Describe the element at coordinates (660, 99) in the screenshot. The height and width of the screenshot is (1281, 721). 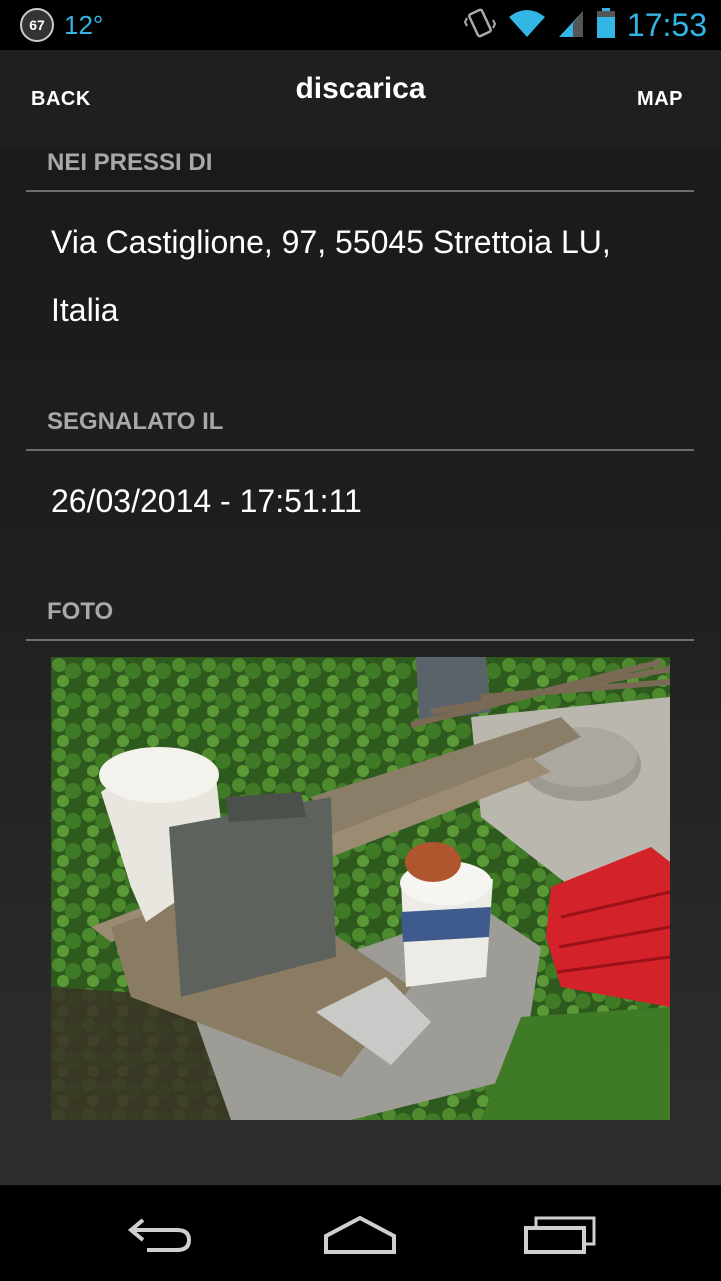
I see `map-button: MAP` at that location.